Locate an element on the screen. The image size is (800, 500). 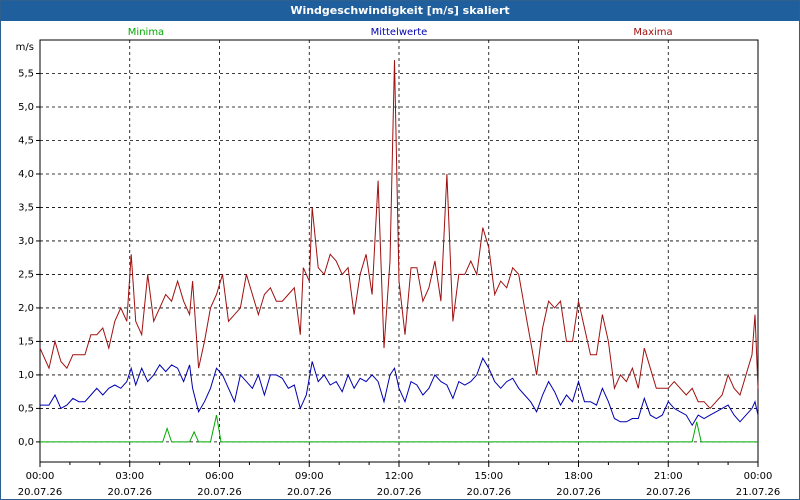
x-tick-time: 15:00 is located at coordinates (488, 476).